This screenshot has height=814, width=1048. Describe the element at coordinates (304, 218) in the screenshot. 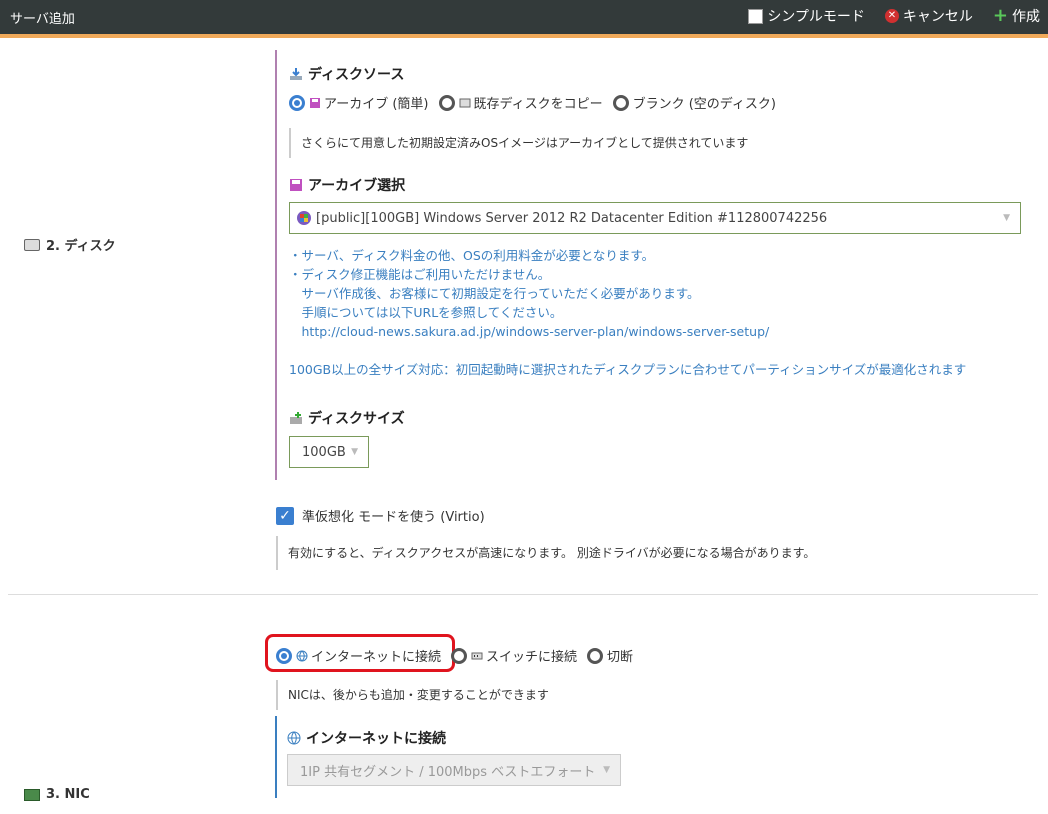

I see `windows-logo-icon` at that location.